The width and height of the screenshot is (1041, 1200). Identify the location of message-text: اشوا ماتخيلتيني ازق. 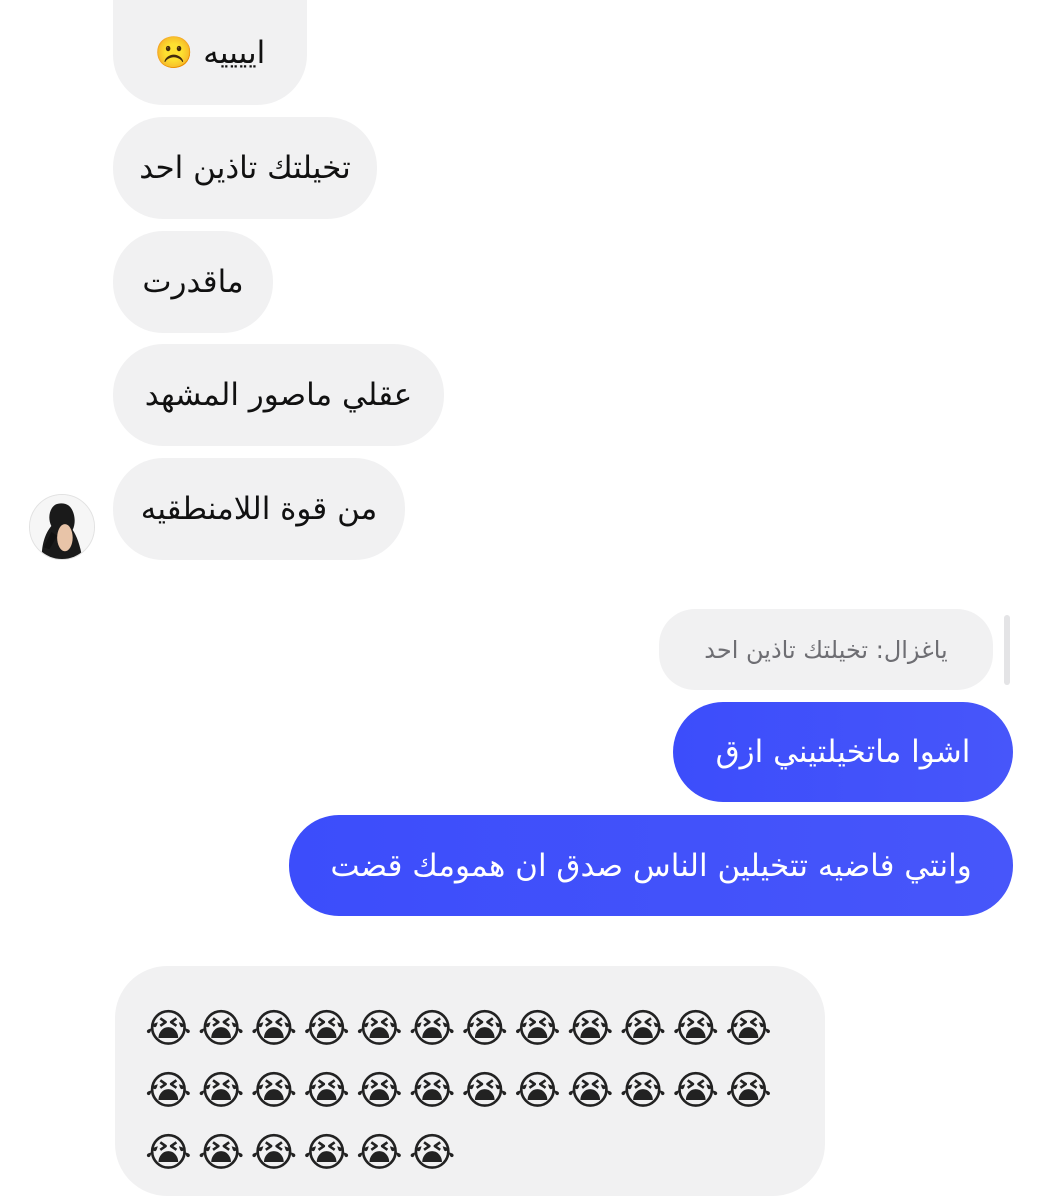
(843, 752).